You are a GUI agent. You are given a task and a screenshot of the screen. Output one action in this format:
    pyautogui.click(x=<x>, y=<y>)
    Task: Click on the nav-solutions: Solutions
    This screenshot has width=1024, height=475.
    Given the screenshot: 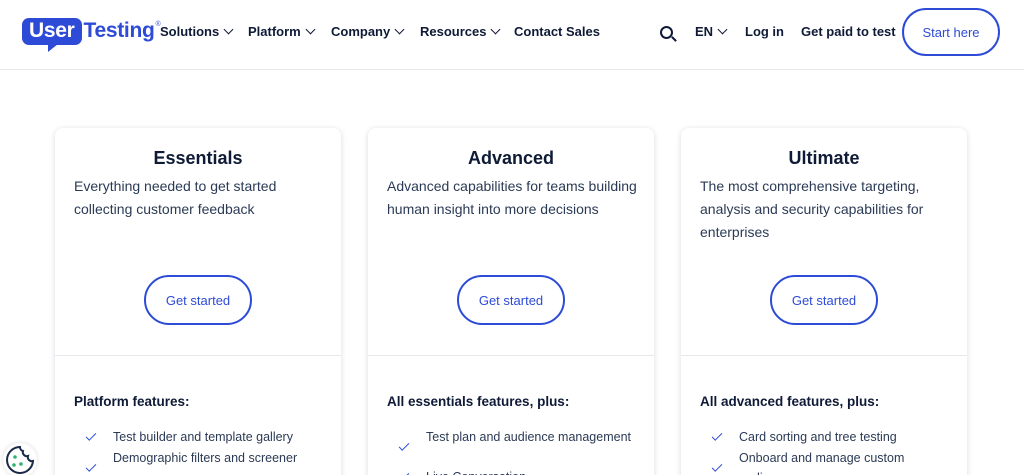 What is the action you would take?
    pyautogui.click(x=197, y=31)
    